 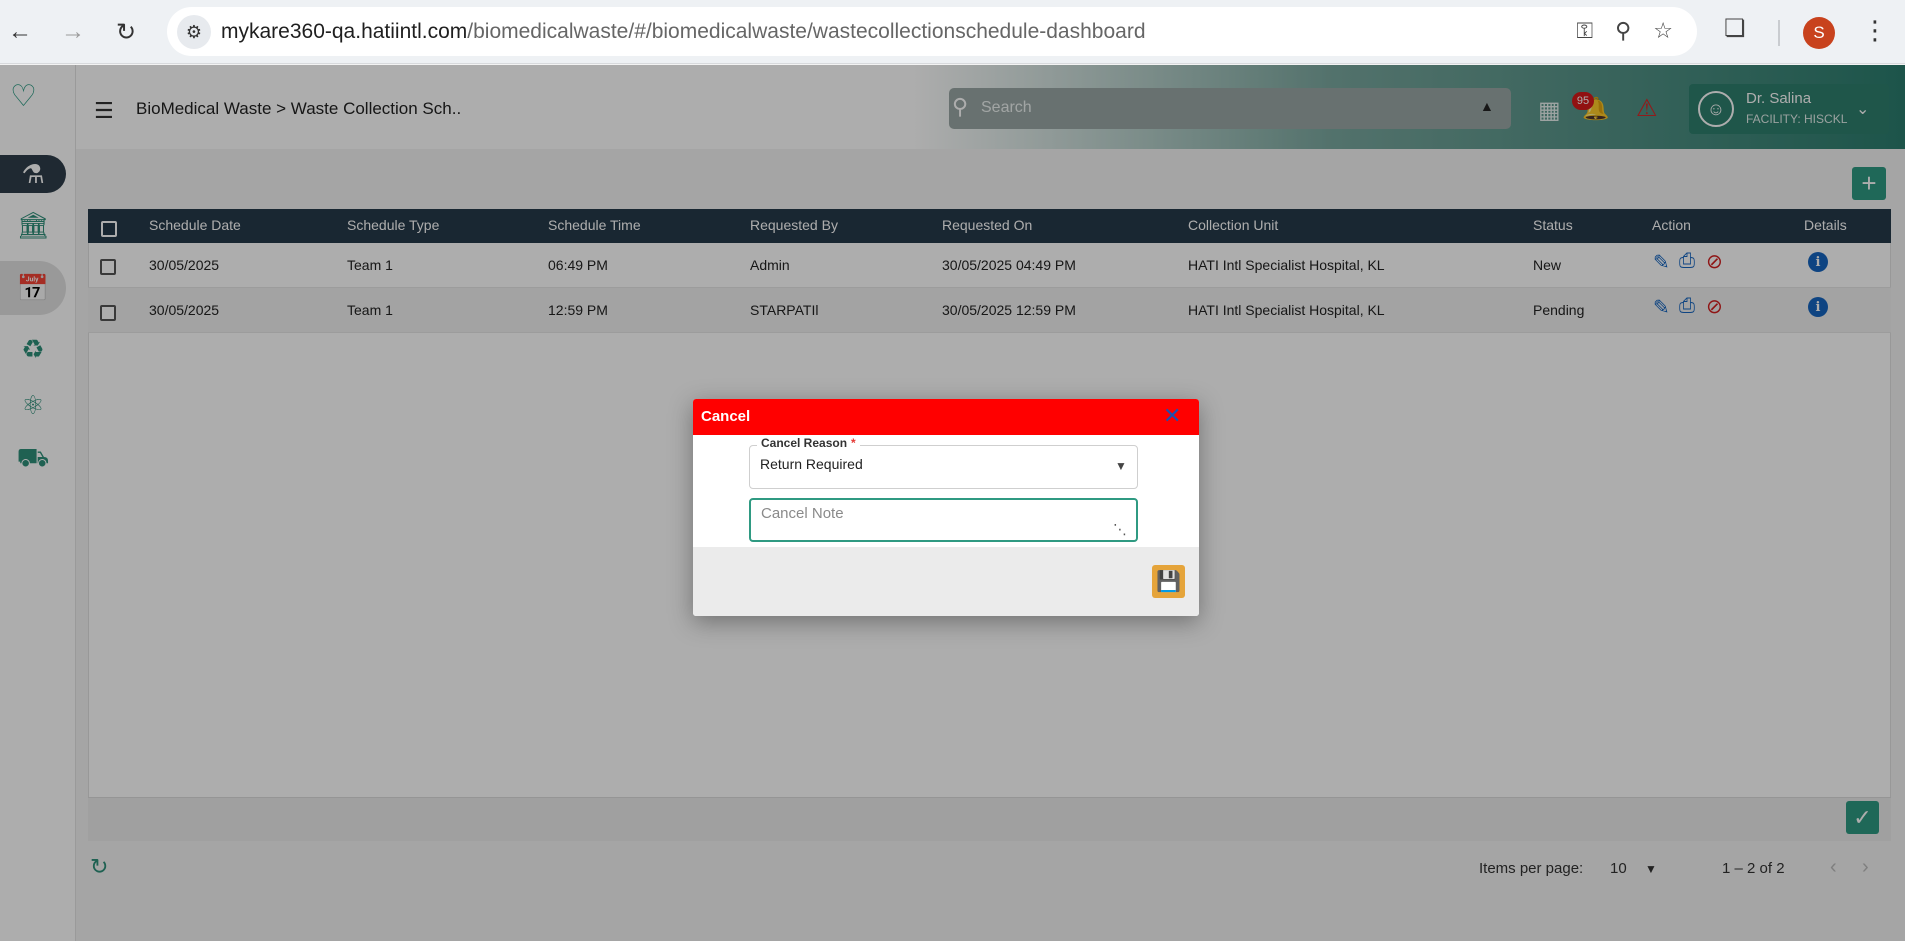 I want to click on back-icon: ←, so click(x=20, y=32).